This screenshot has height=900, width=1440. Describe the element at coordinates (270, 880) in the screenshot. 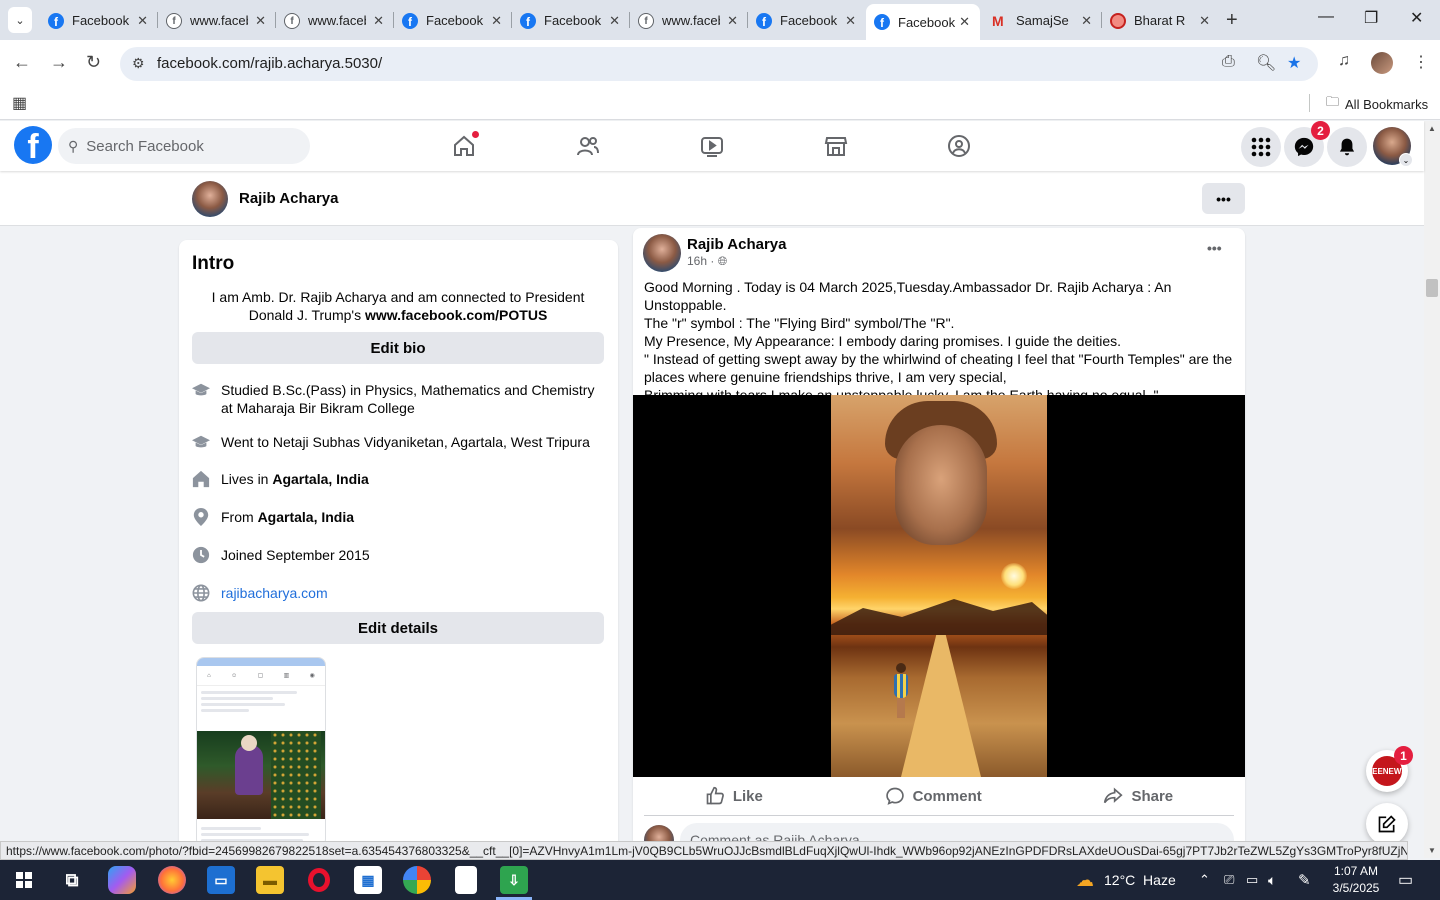

I see `file-explorer-icon: ▬` at that location.